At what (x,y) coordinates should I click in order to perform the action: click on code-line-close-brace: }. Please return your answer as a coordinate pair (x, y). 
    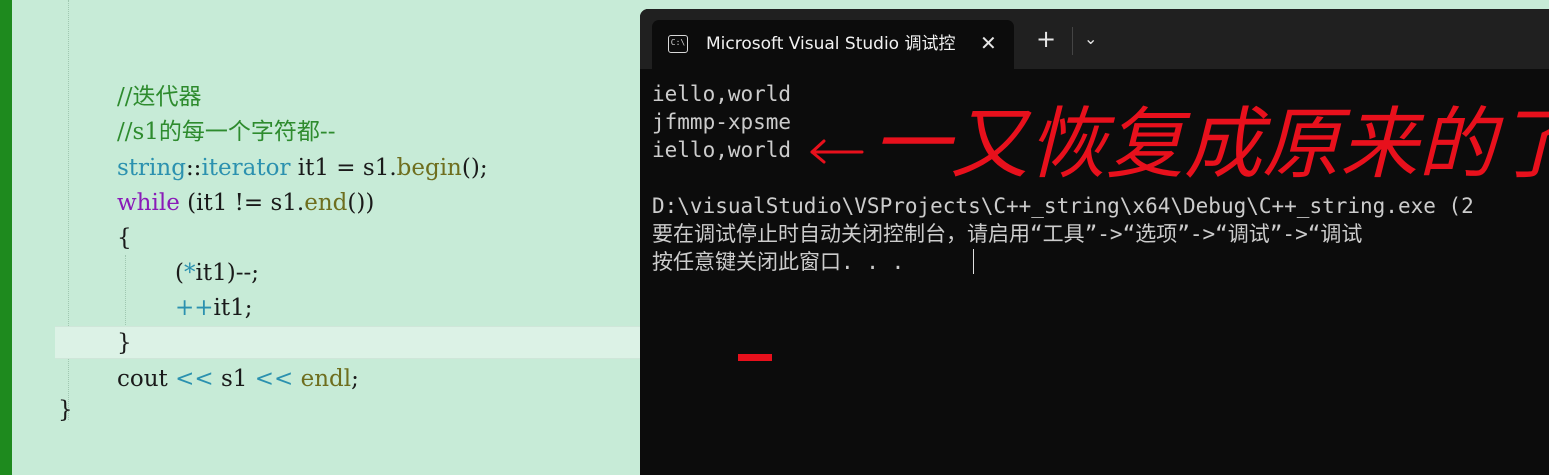
    Looking at the image, I should click on (124, 343).